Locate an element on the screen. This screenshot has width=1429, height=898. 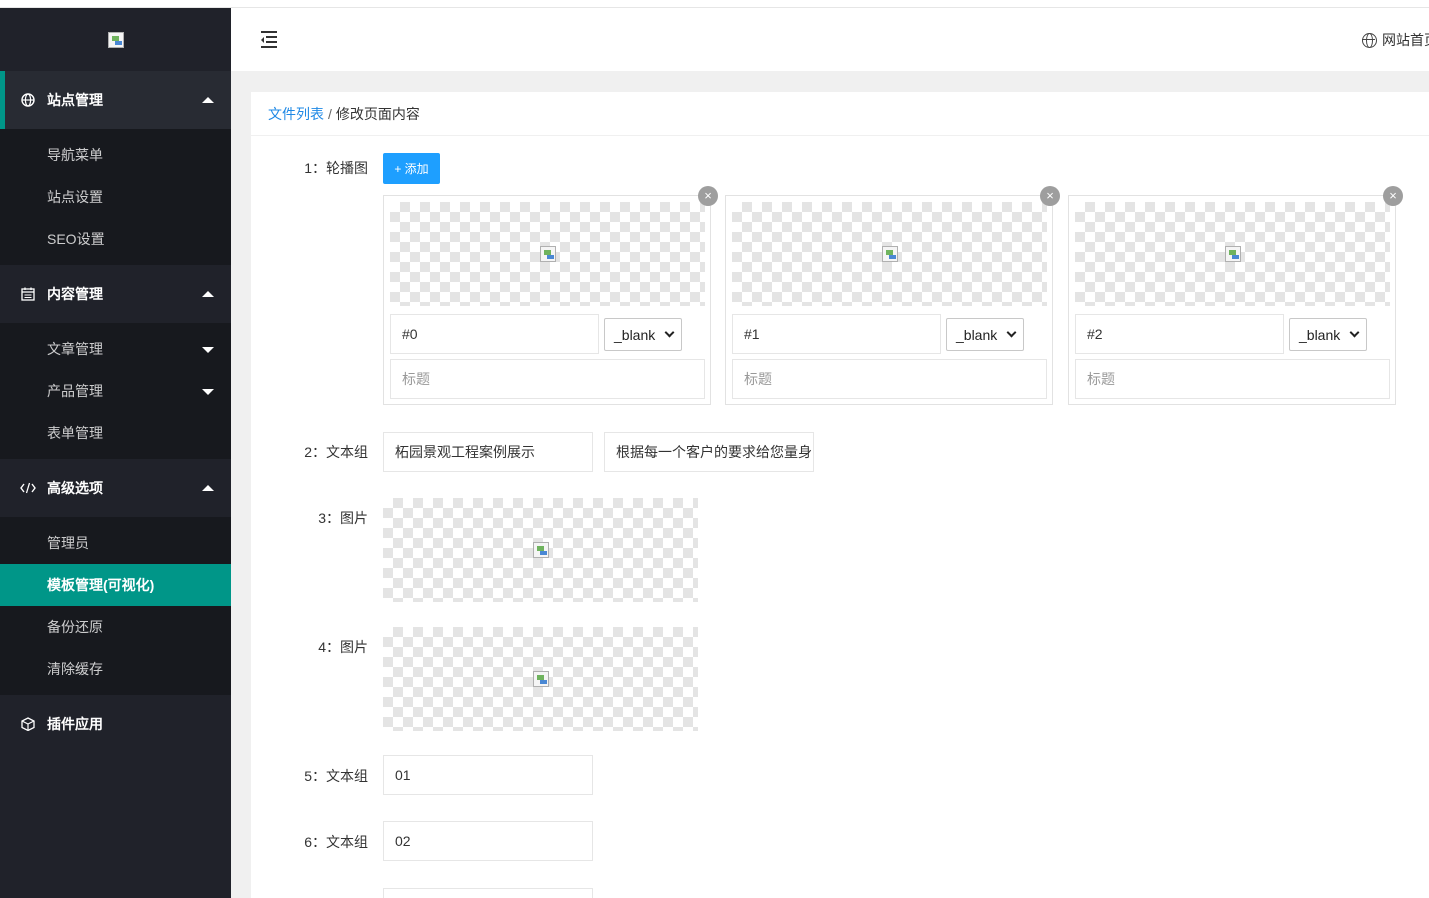
breadcrumb-current: 修改页面内容 is located at coordinates (377, 113).